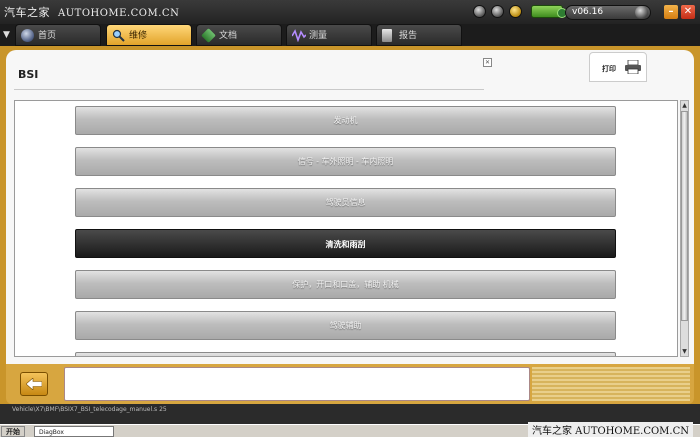 The image size is (700, 437). What do you see at coordinates (27, 12) in the screenshot?
I see `watermark-brand: 汽车之家` at bounding box center [27, 12].